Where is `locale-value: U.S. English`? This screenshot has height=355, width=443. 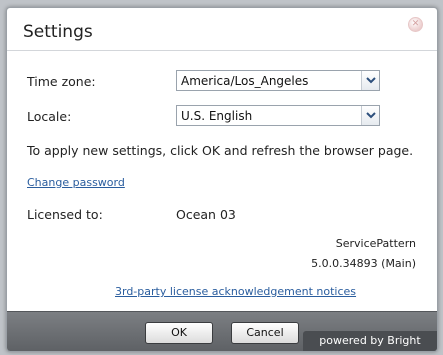 locale-value: U.S. English is located at coordinates (217, 116).